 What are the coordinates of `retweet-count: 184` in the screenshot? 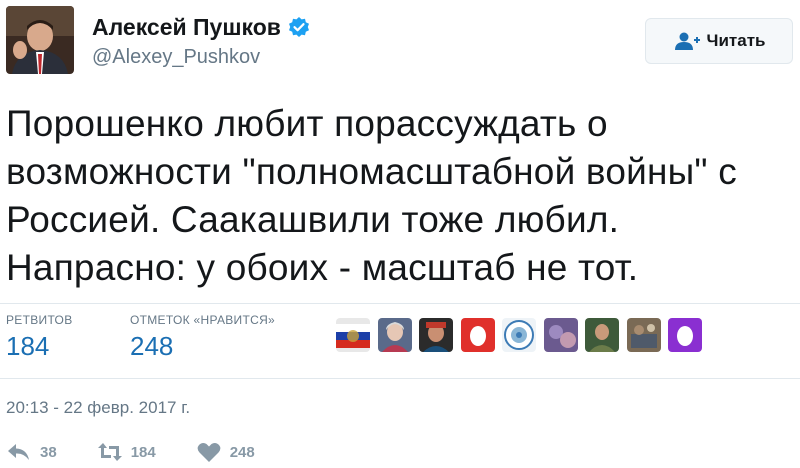 It's located at (143, 452).